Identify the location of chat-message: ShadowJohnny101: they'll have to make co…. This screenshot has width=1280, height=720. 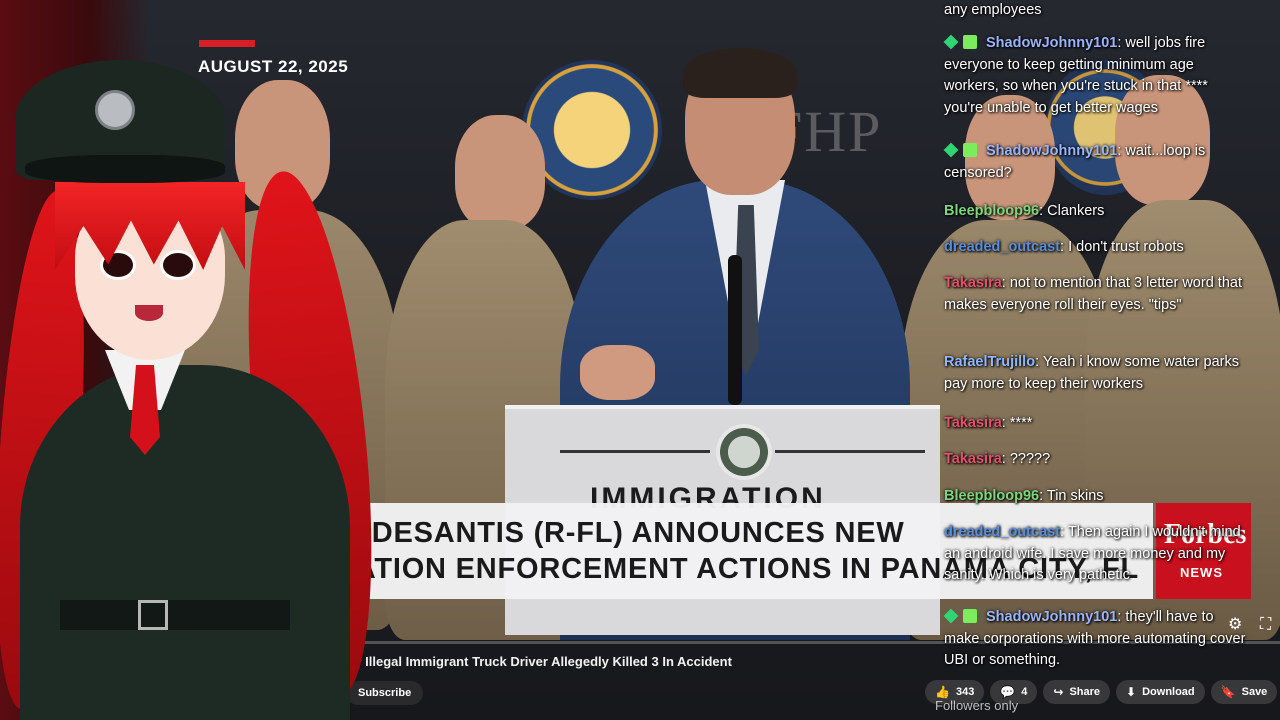
(1096, 639).